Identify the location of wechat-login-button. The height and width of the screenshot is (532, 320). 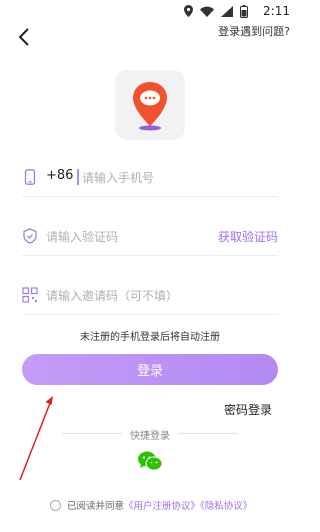
(150, 461).